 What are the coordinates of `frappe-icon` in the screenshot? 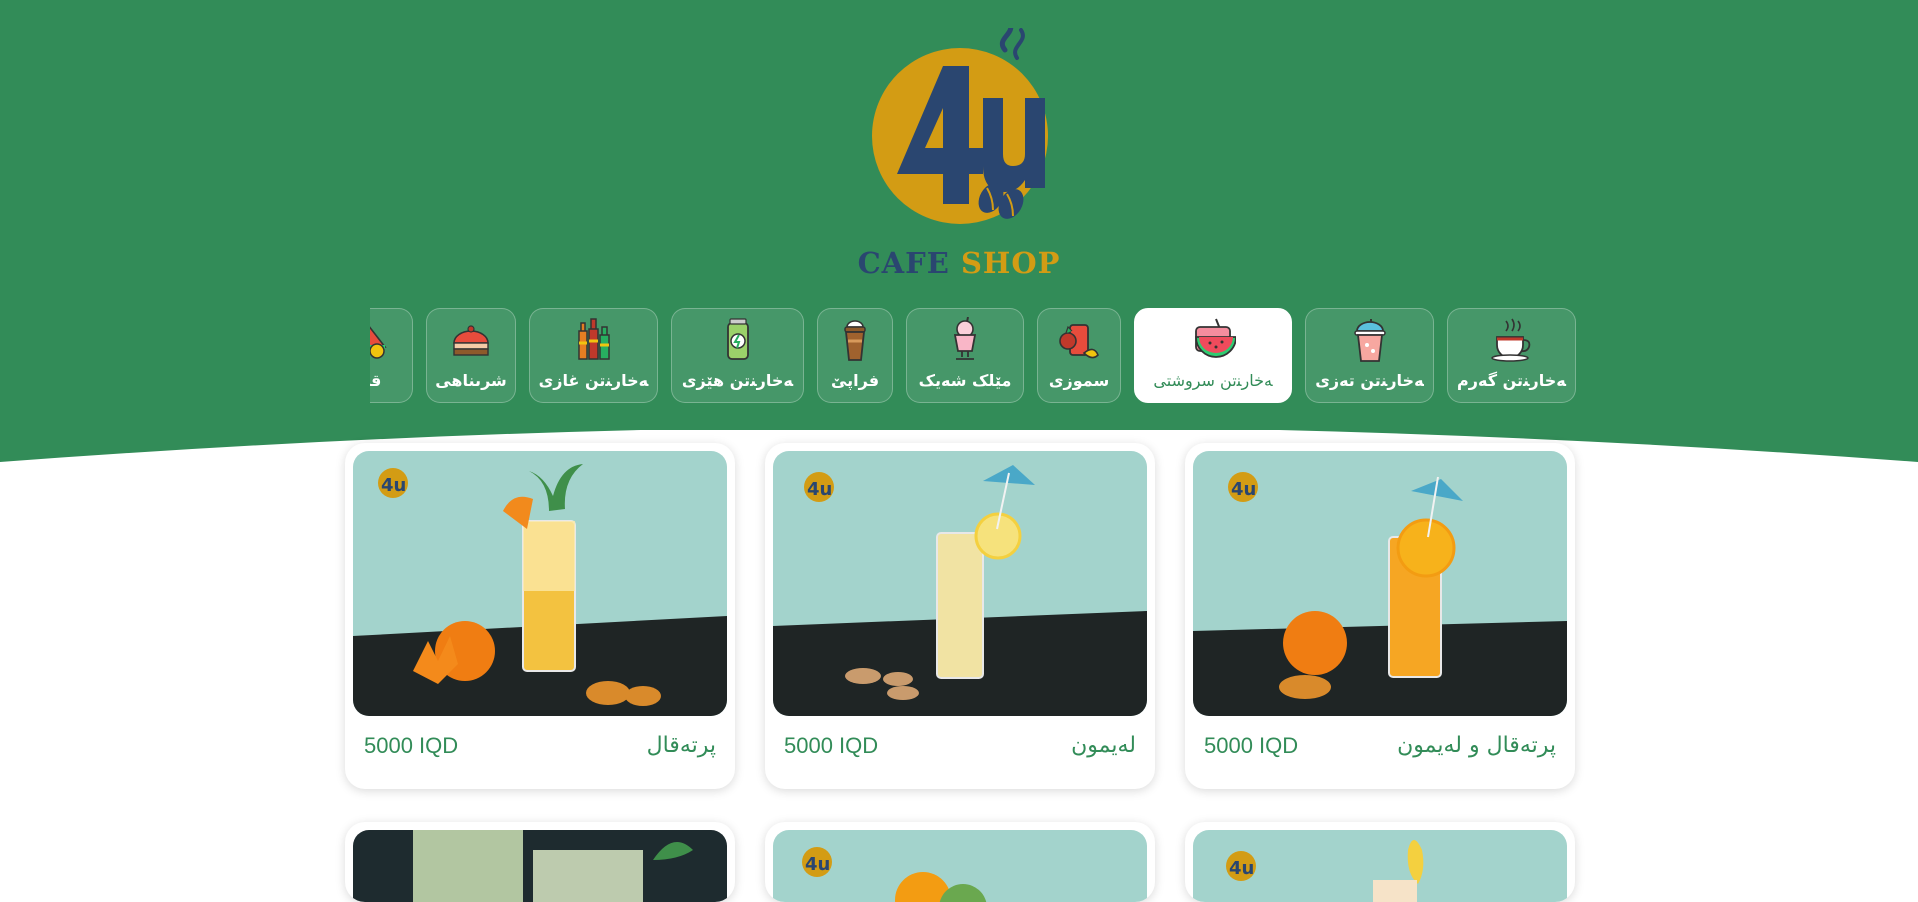 It's located at (855, 340).